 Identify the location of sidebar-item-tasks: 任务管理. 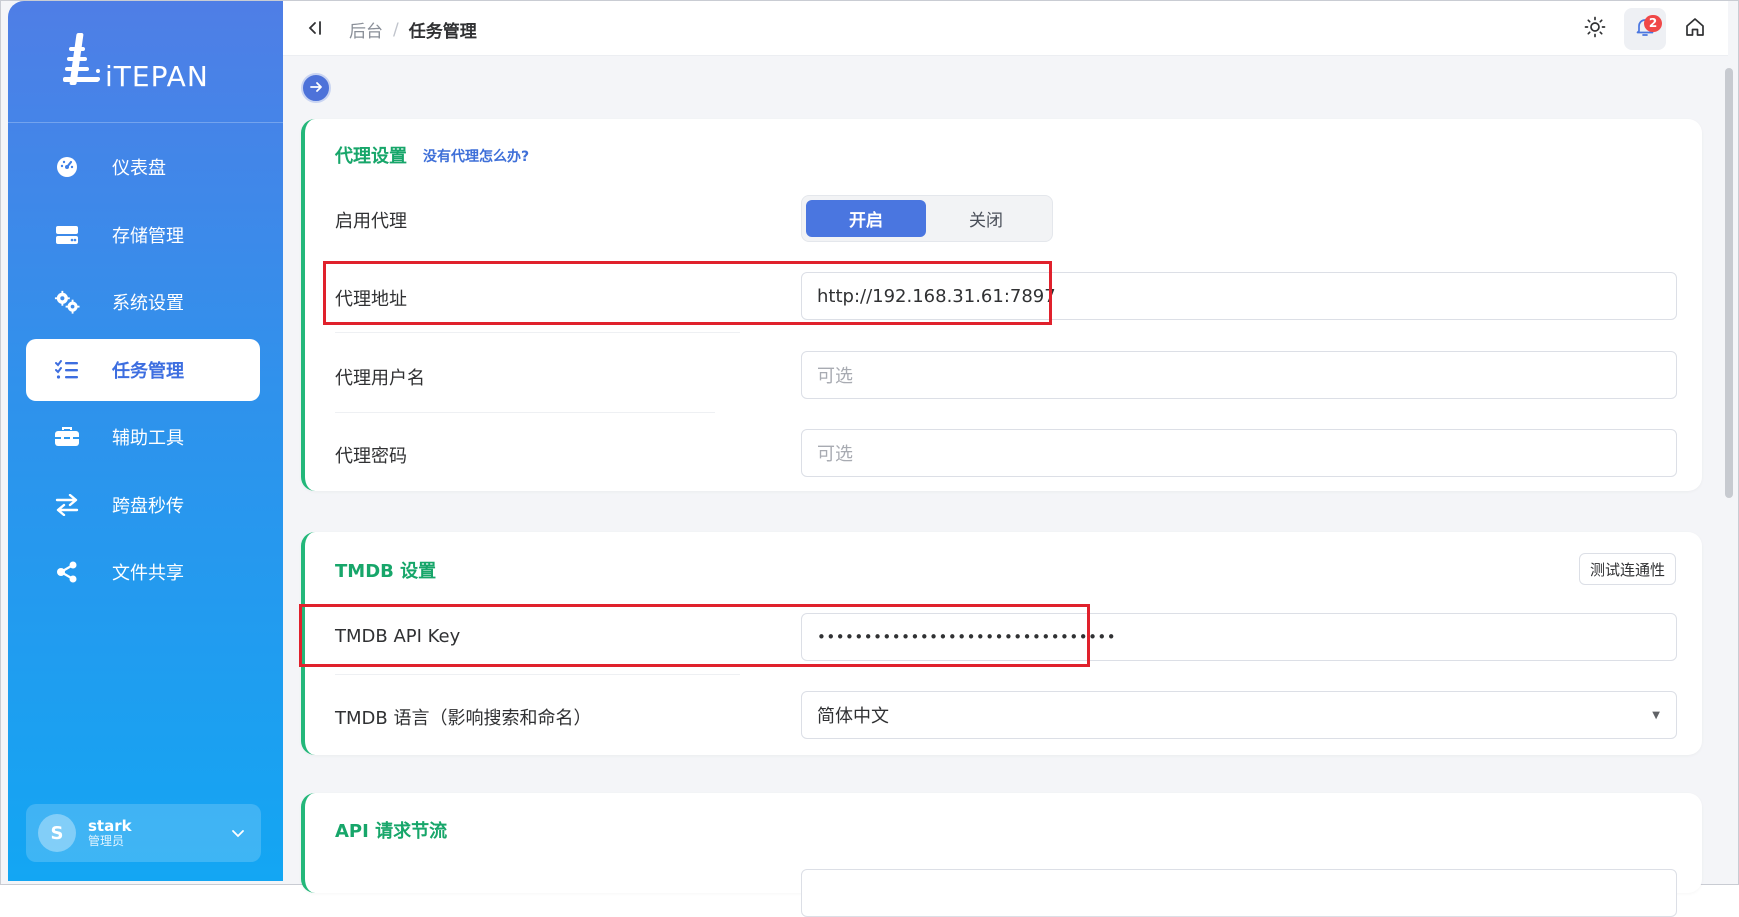
(143, 369).